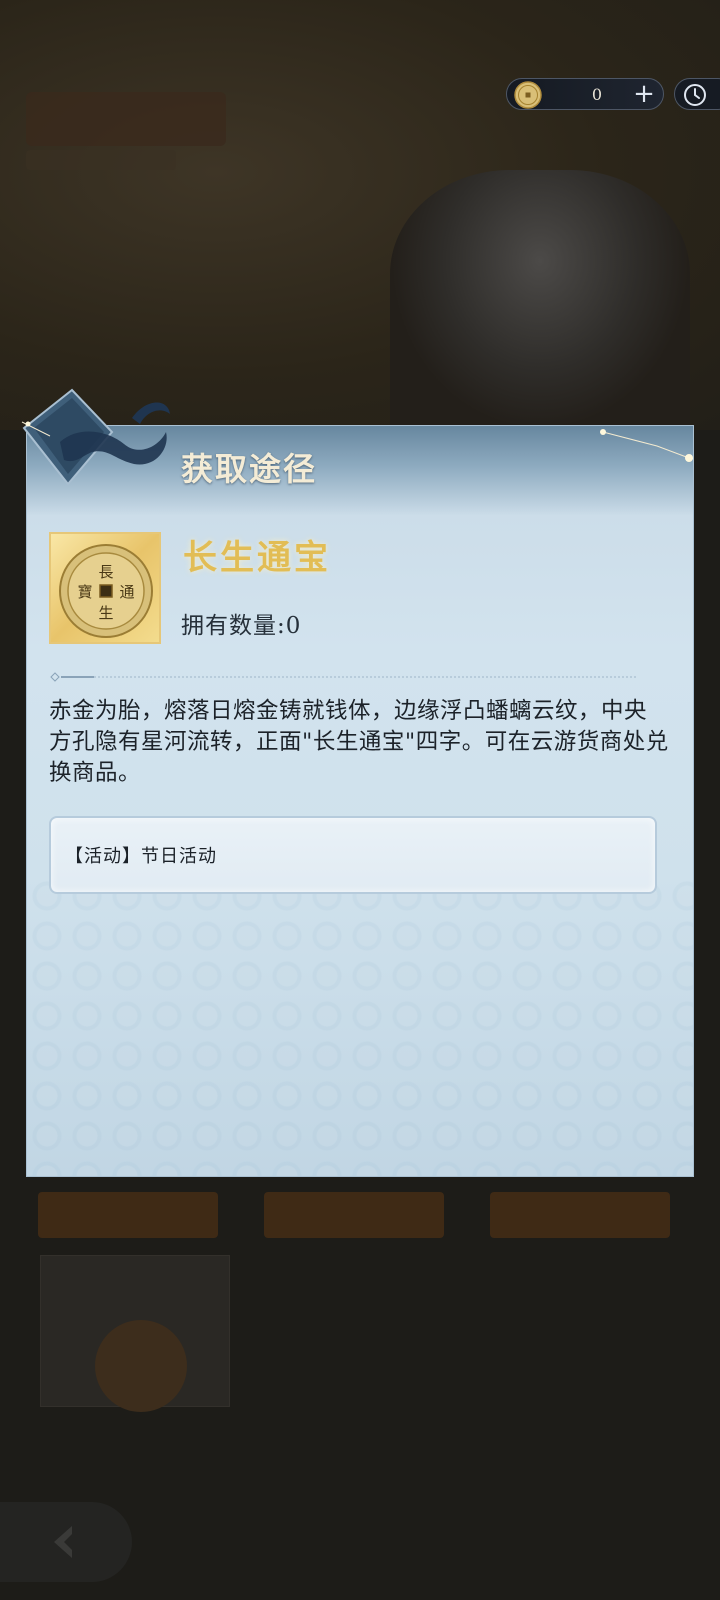 The height and width of the screenshot is (1600, 720). Describe the element at coordinates (126, 592) in the screenshot. I see `coin-inscription-right: 通` at that location.